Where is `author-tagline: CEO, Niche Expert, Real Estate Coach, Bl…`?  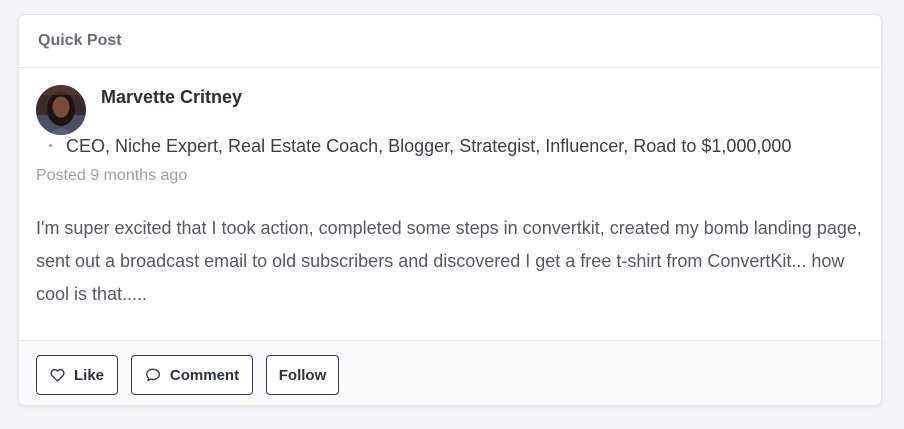 author-tagline: CEO, Niche Expert, Real Estate Coach, Bl… is located at coordinates (420, 146).